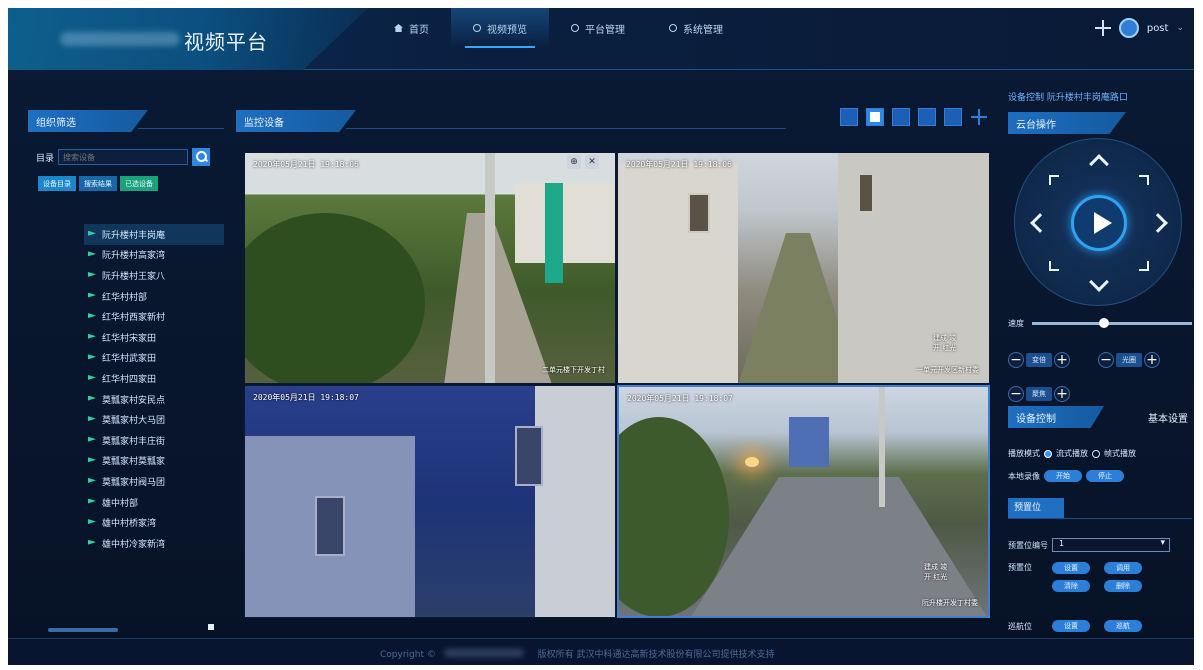 The image size is (1203, 670). Describe the element at coordinates (1104, 323) in the screenshot. I see `speed-slider-handle` at that location.